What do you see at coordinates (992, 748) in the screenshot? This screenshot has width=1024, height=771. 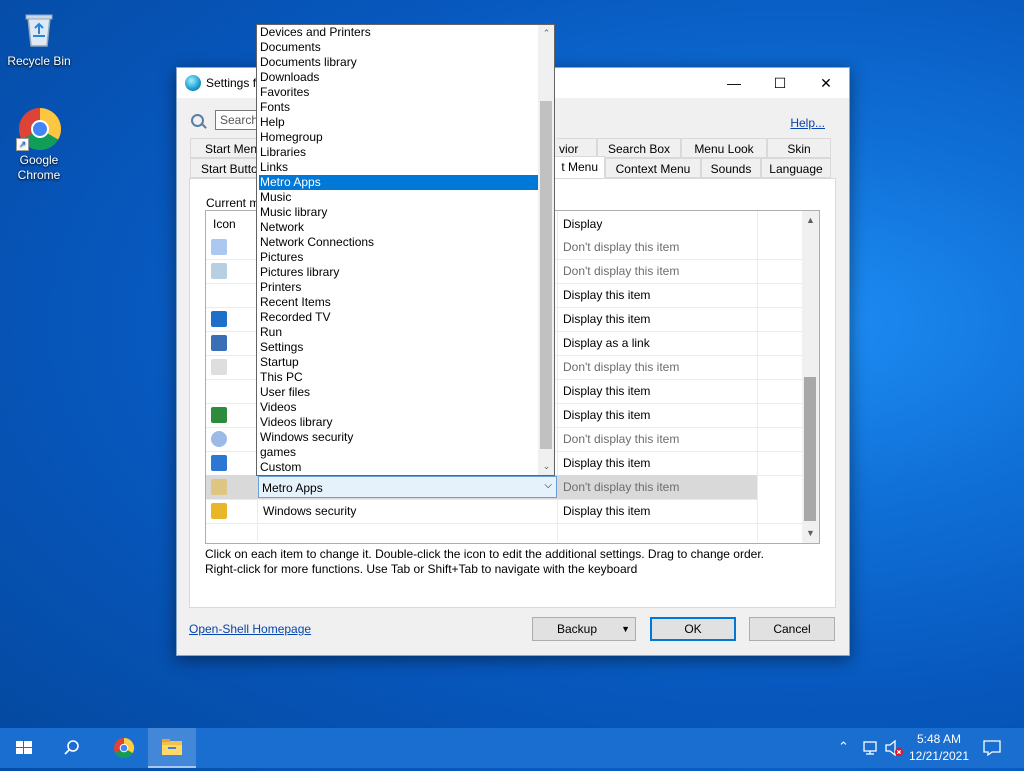 I see `notification-center-icon` at bounding box center [992, 748].